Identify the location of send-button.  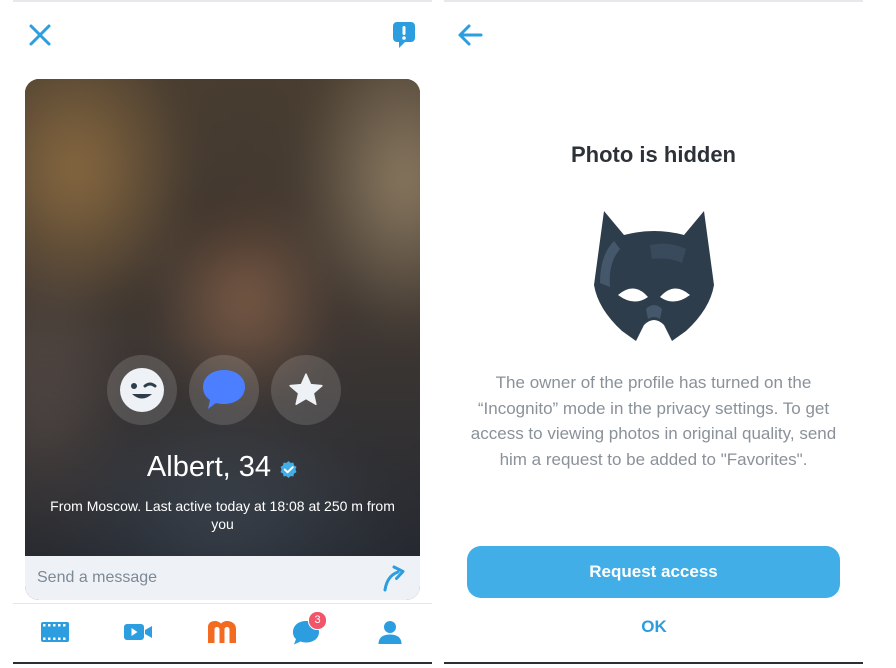
(395, 578).